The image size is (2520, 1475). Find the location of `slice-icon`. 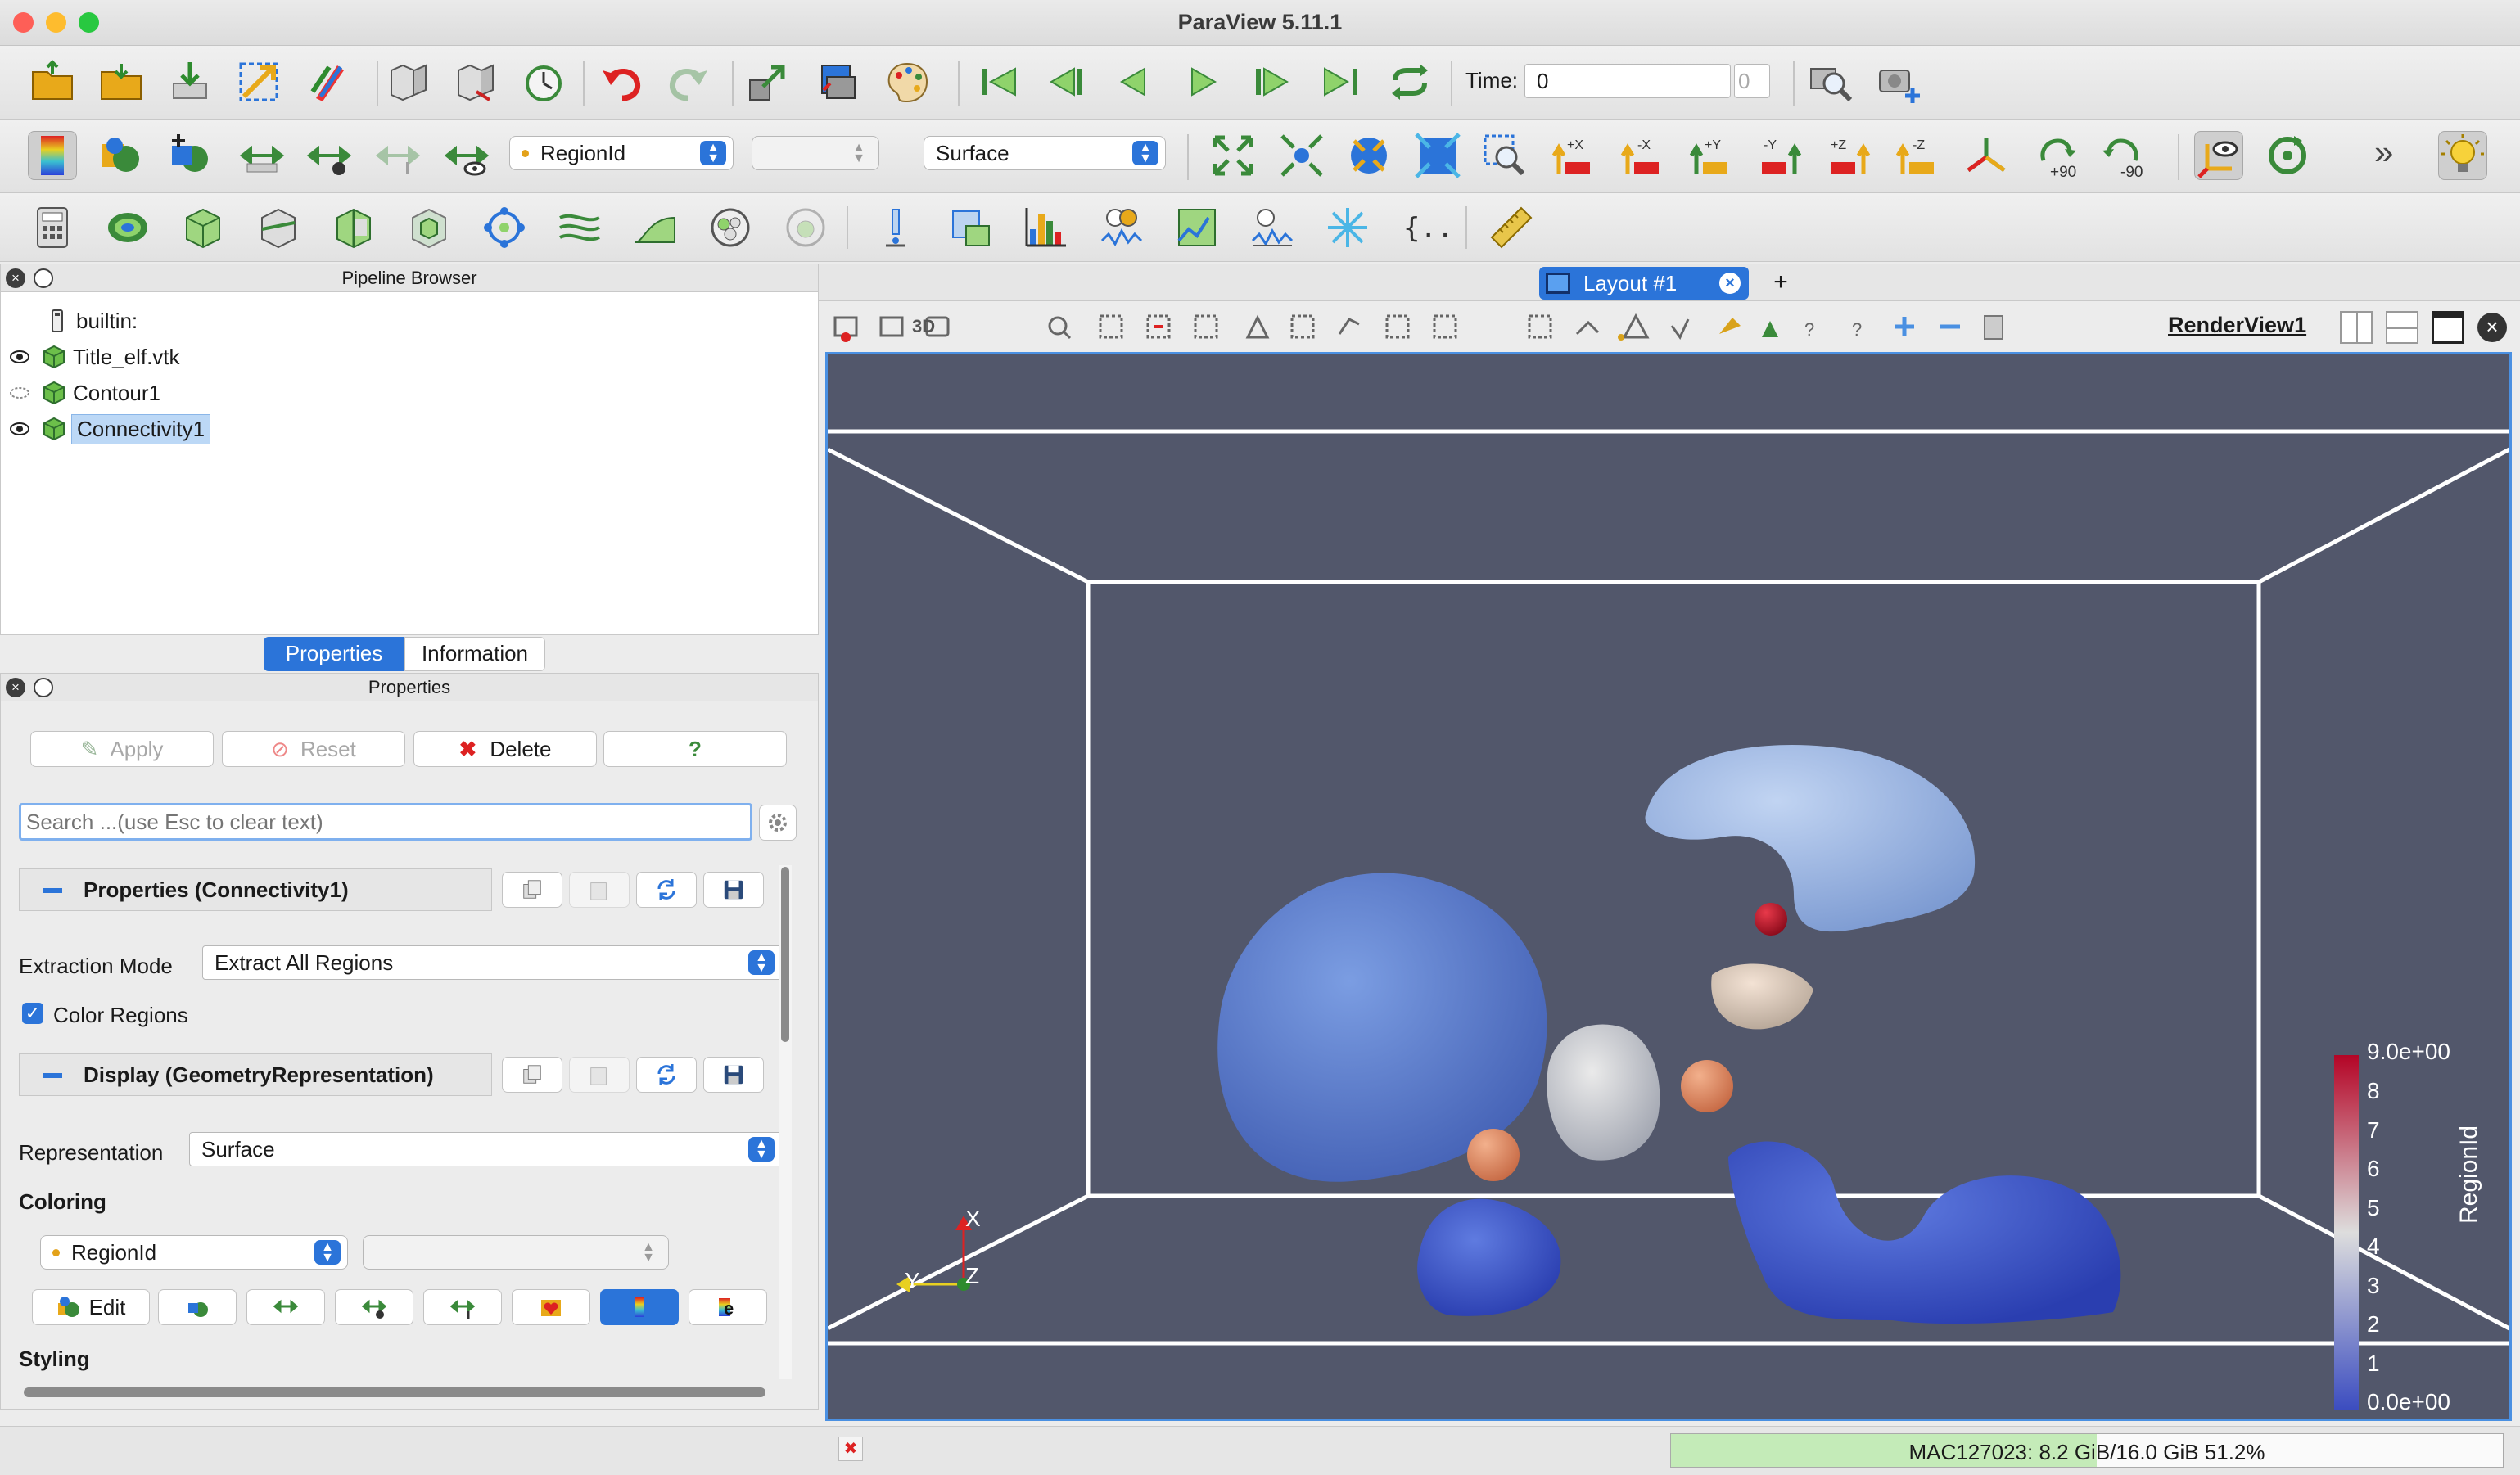

slice-icon is located at coordinates (278, 228).